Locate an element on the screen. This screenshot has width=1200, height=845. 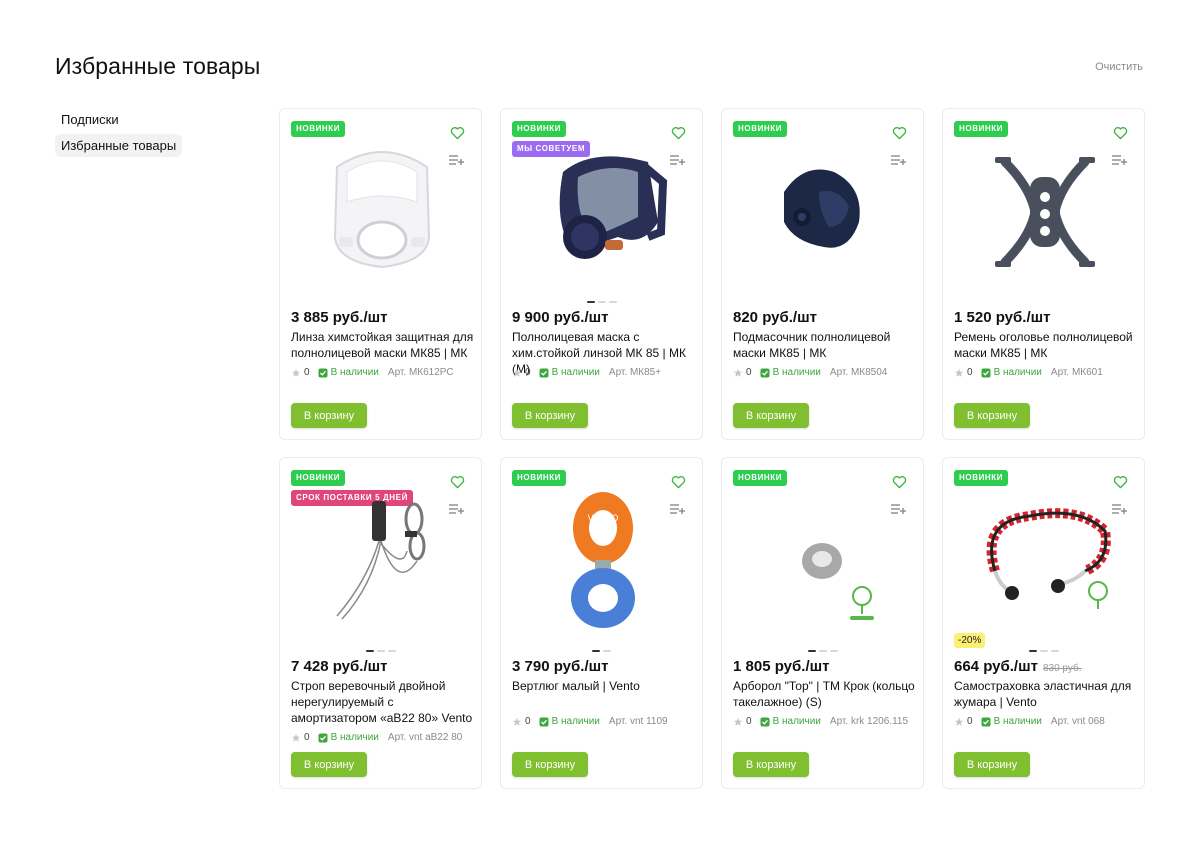
product-name: Подмасочник полнолицевой маски МК85 | МК is located at coordinates (825, 345).